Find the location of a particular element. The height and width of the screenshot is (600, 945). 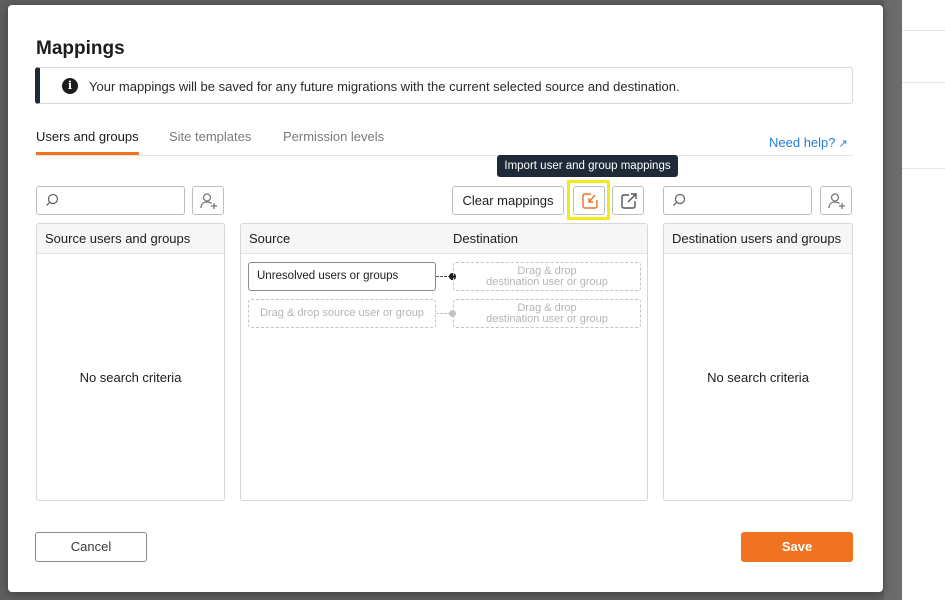

add-dest-user-button is located at coordinates (836, 200).